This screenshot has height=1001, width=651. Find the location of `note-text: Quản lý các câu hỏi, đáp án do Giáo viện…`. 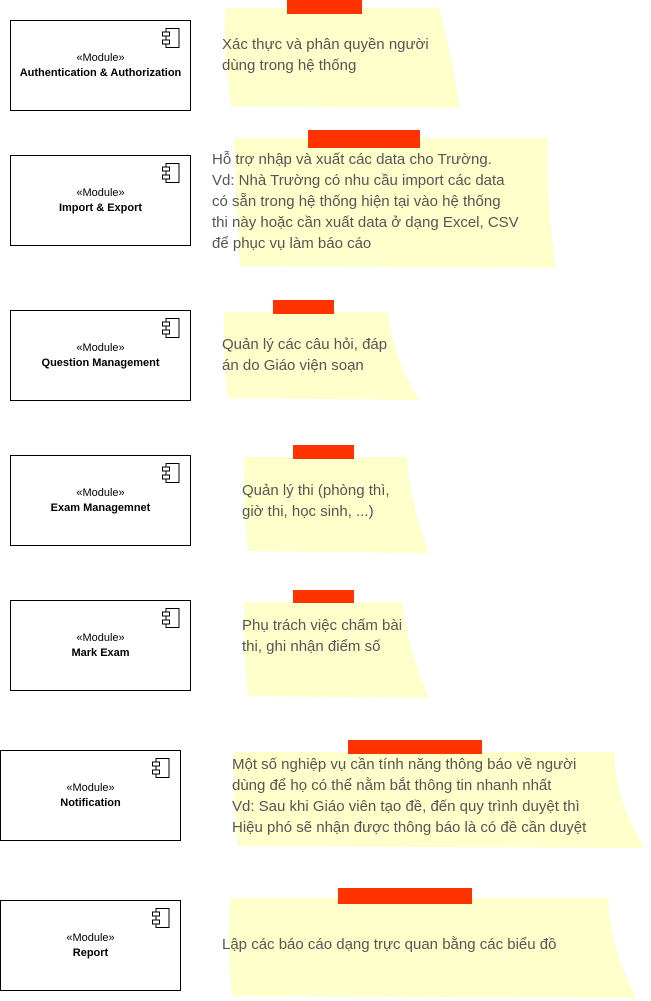

note-text: Quản lý các câu hỏi, đáp án do Giáo viện… is located at coordinates (305, 355).